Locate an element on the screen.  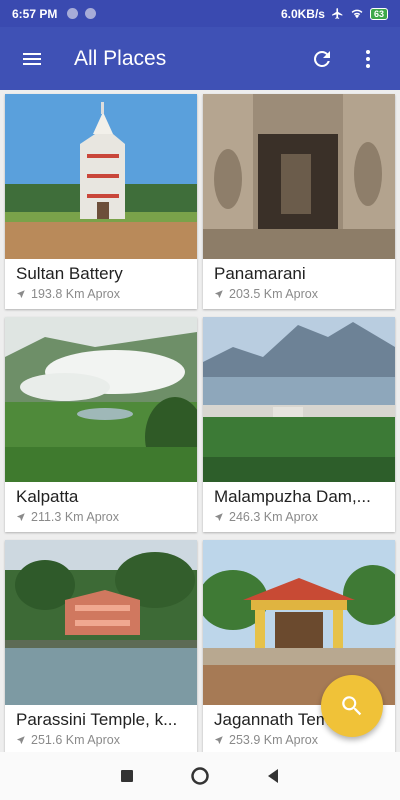
place-distance-row: 193.8 Km Aprox is located at coordinates (101, 292).